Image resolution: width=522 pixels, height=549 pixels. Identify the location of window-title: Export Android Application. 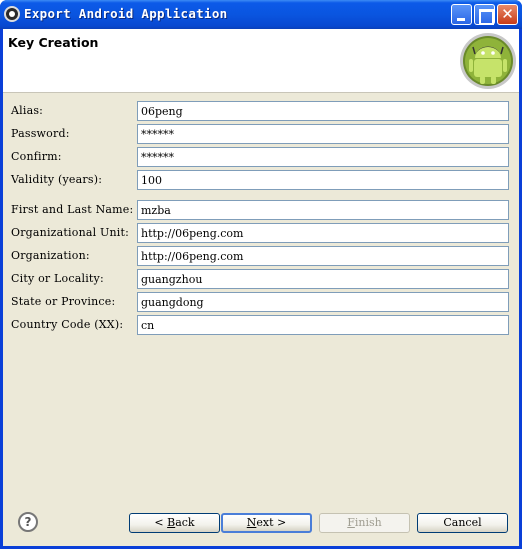
(126, 13).